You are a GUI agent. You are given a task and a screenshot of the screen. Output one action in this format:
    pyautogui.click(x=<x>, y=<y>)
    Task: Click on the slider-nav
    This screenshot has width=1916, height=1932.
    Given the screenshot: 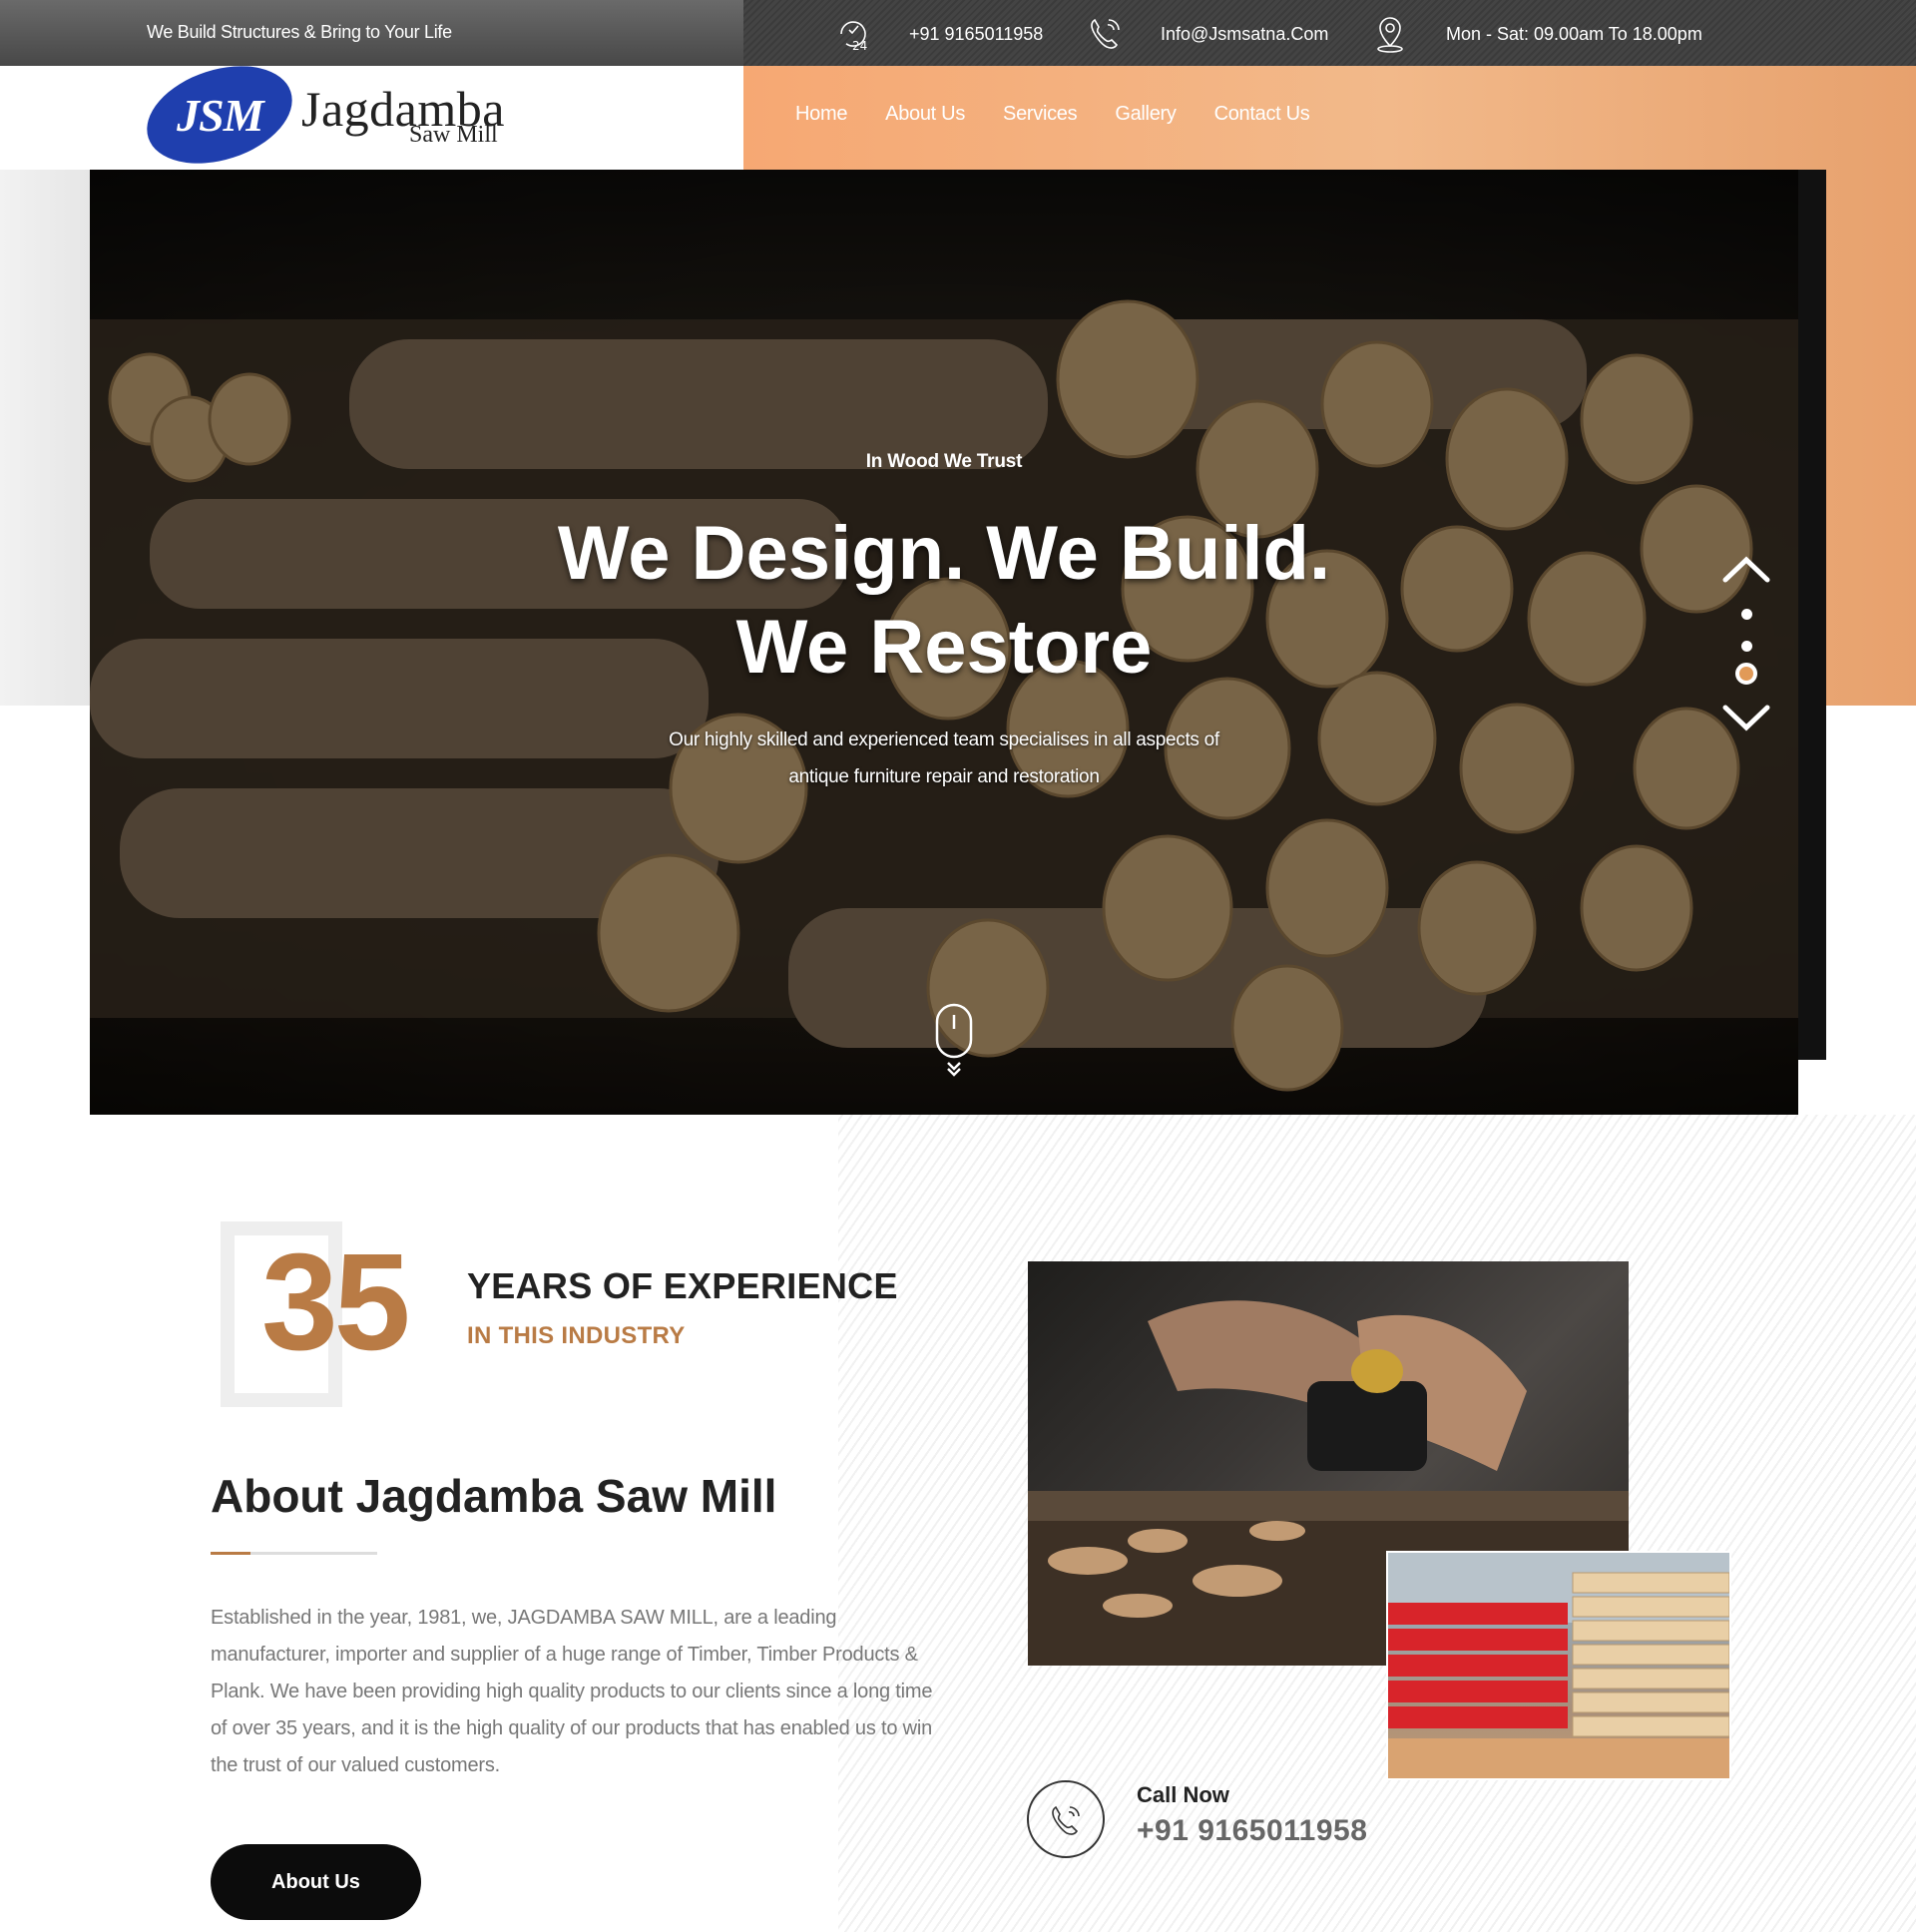 What is the action you would take?
    pyautogui.click(x=1746, y=653)
    